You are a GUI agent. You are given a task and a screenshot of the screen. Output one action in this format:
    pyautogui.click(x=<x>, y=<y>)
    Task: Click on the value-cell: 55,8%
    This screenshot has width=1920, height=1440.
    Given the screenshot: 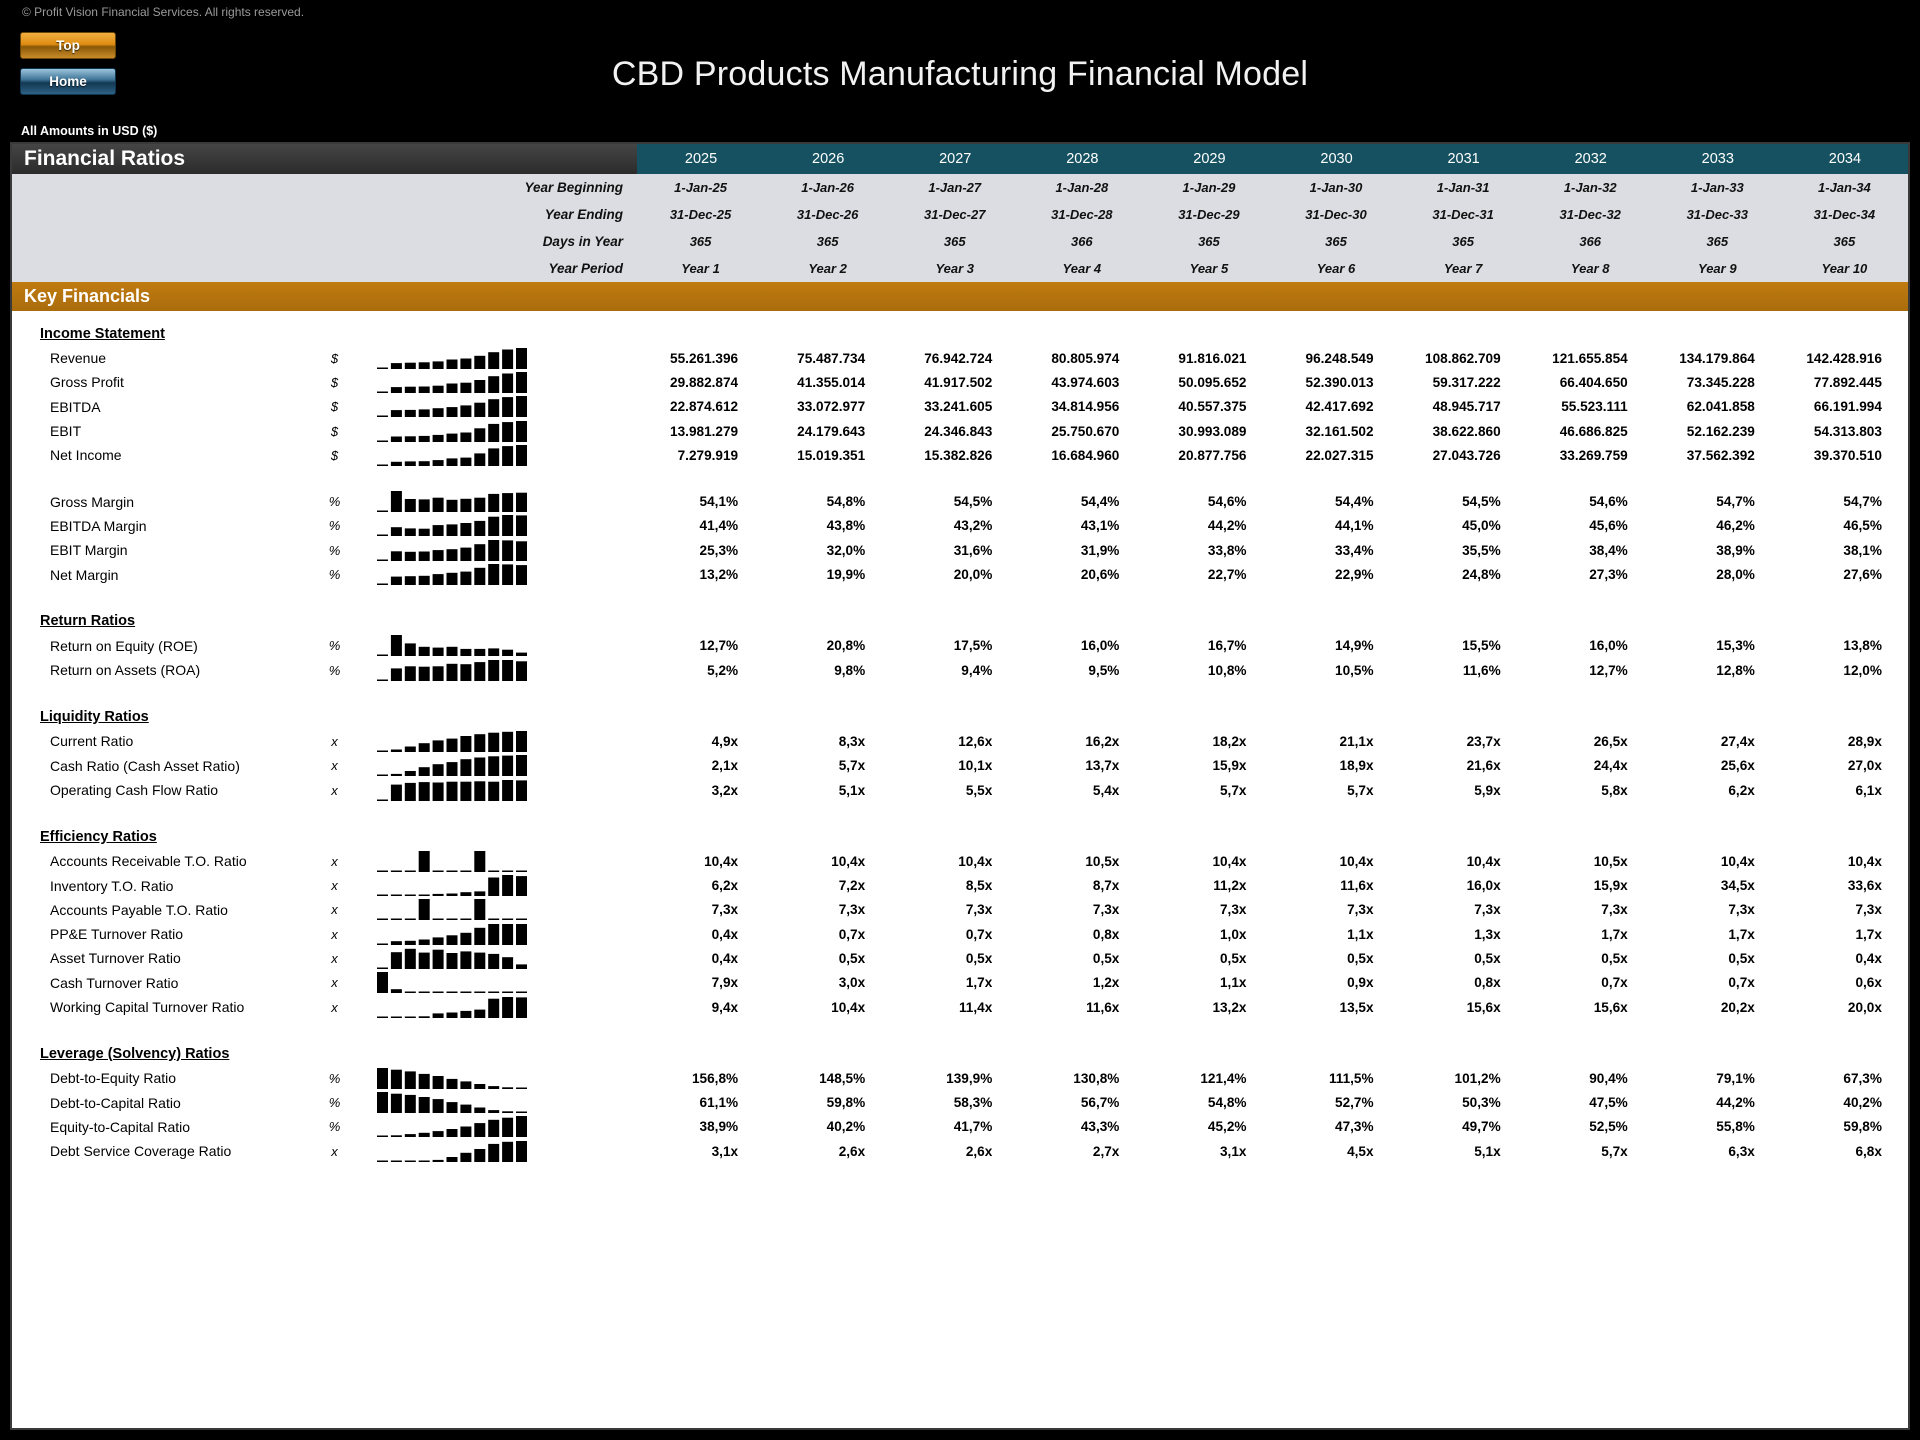 What is the action you would take?
    pyautogui.click(x=1735, y=1127)
    